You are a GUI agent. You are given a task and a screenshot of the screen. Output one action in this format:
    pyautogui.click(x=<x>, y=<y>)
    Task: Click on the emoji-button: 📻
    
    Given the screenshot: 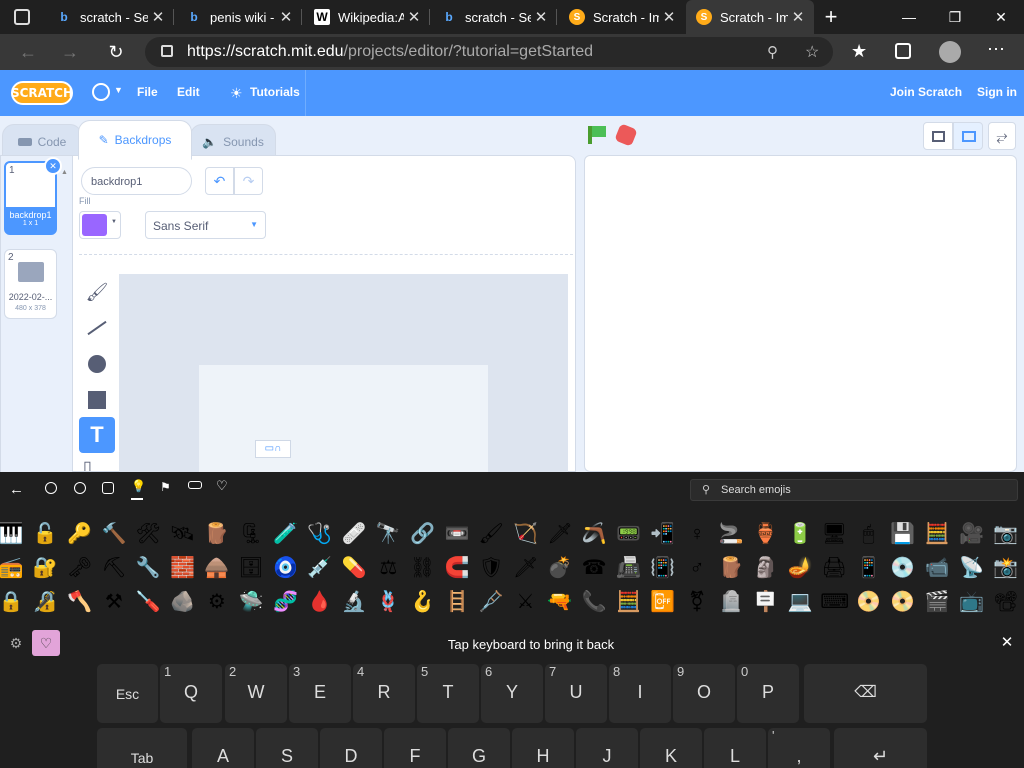 What is the action you would take?
    pyautogui.click(x=12, y=568)
    